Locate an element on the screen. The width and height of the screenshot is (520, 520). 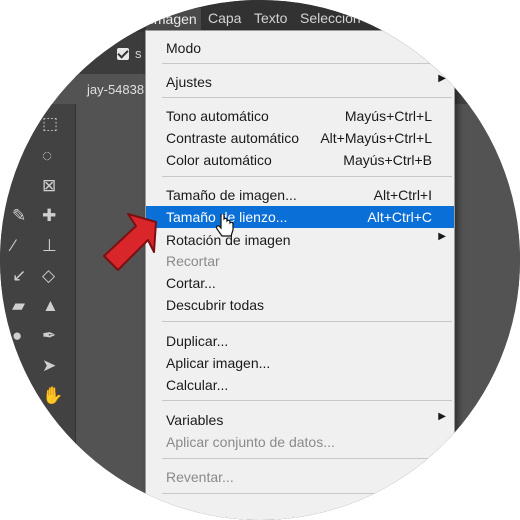
stamp-tool-icon: ⊥ is located at coordinates (49, 246).